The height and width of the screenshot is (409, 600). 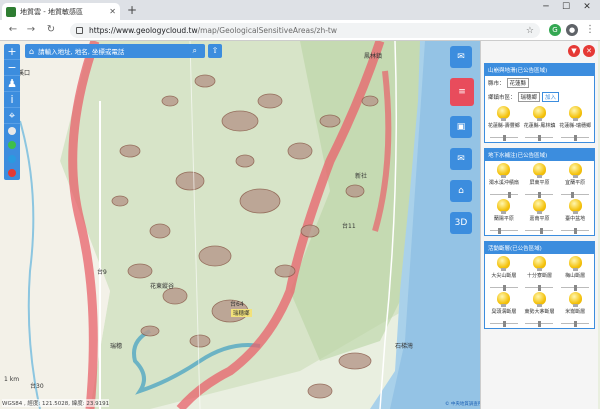 What do you see at coordinates (529, 97) in the screenshot?
I see `town-select: 瑞穗鄉` at bounding box center [529, 97].